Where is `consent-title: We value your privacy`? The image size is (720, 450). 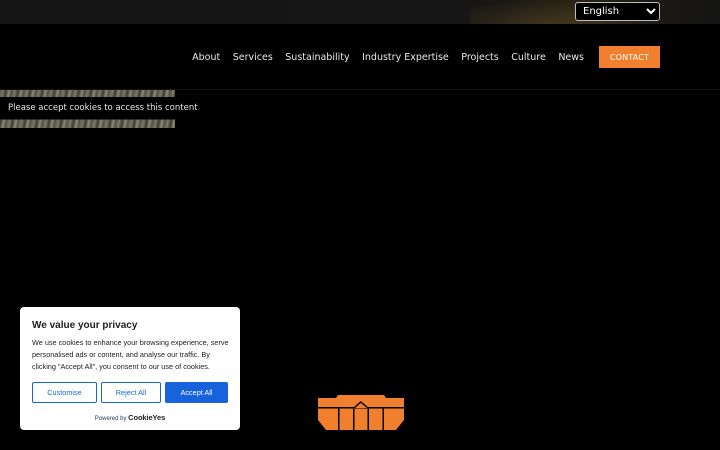 consent-title: We value your privacy is located at coordinates (85, 325).